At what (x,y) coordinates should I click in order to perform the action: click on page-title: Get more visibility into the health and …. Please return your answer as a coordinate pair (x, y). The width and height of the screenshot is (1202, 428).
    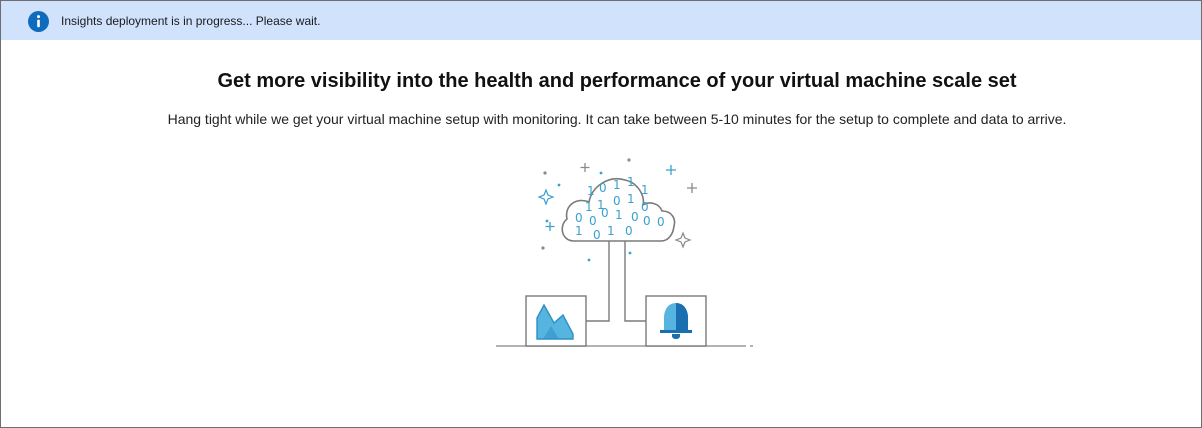
    Looking at the image, I should click on (617, 81).